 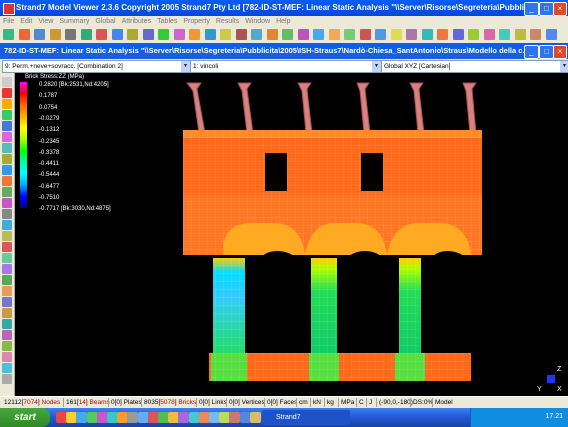 I want to click on menu-item-file: File, so click(x=8, y=21).